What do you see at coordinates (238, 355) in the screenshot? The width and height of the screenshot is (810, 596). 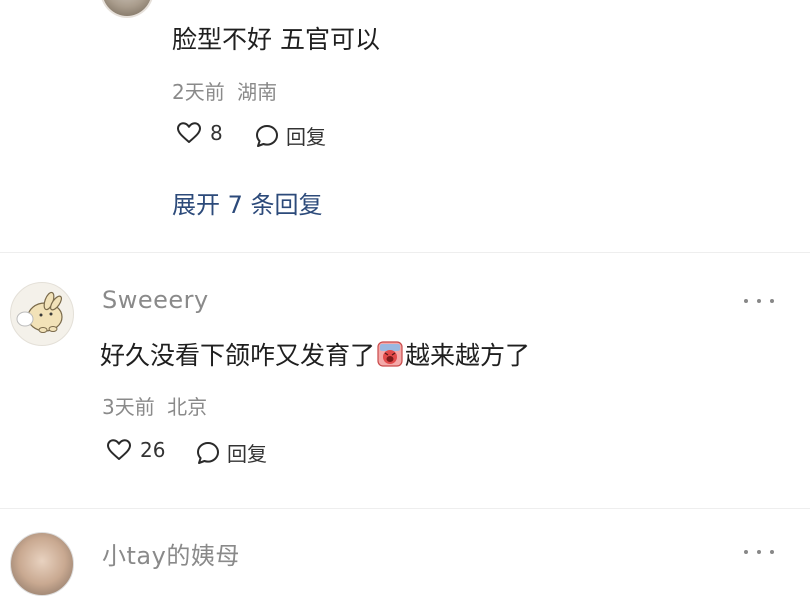 I see `comment-text-part: 好久没看下颌咋又发育了` at bounding box center [238, 355].